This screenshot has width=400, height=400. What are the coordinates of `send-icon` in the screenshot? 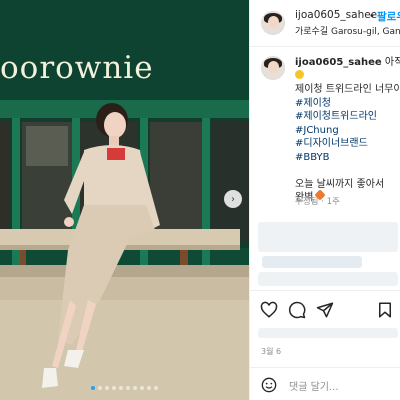 It's located at (325, 310).